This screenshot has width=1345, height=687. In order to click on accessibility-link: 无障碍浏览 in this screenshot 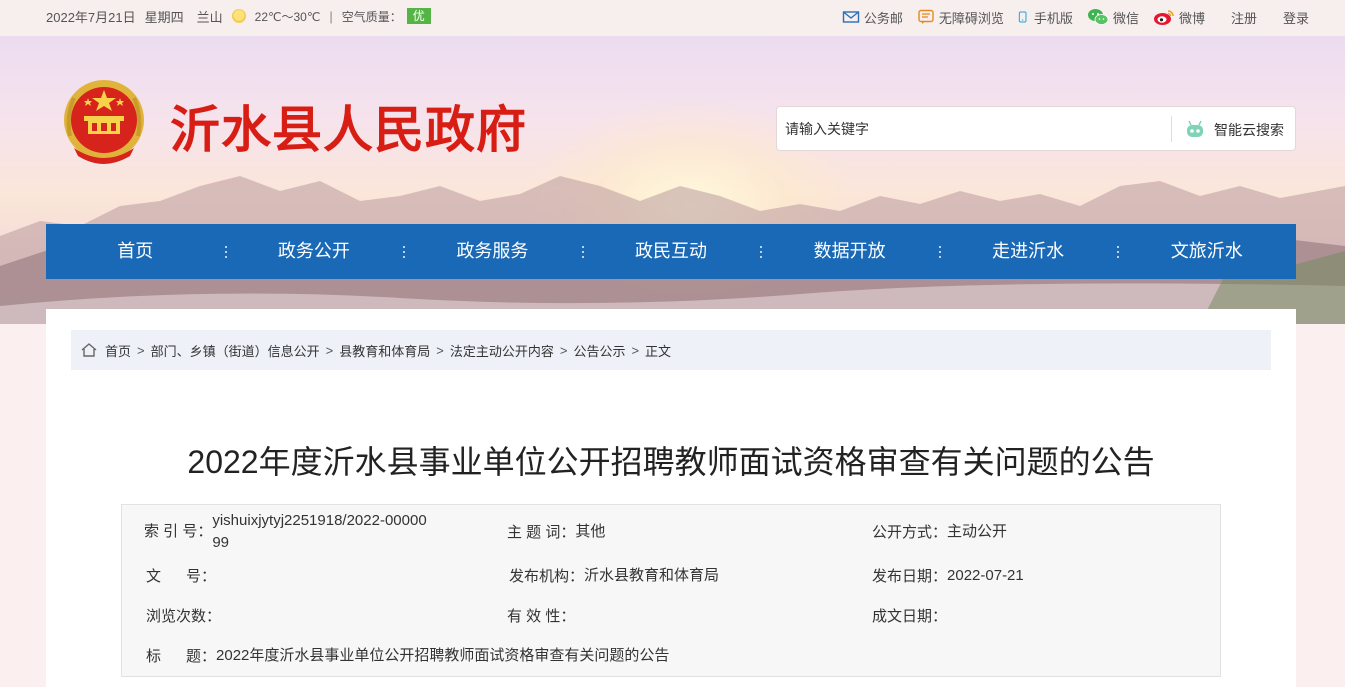, I will do `click(960, 17)`.